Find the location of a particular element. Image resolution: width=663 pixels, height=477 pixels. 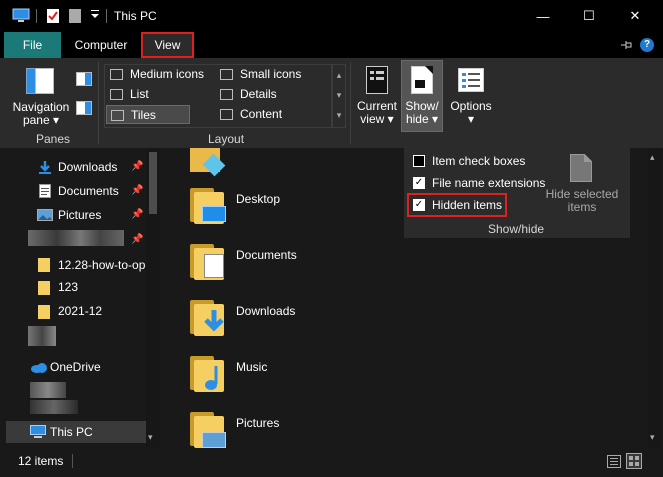

pictures-folder-icon is located at coordinates (208, 429).